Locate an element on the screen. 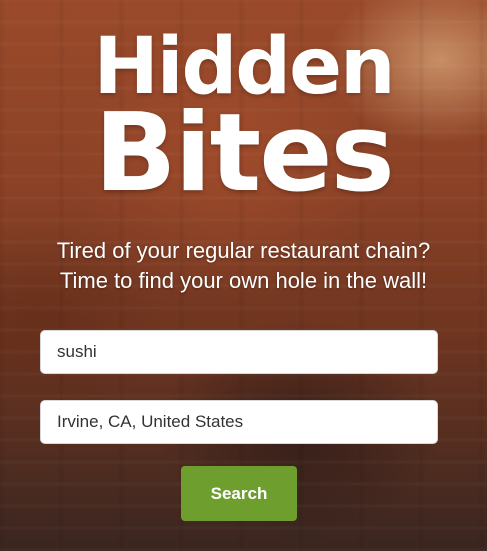 This screenshot has height=551, width=487. search-button: Search is located at coordinates (239, 493).